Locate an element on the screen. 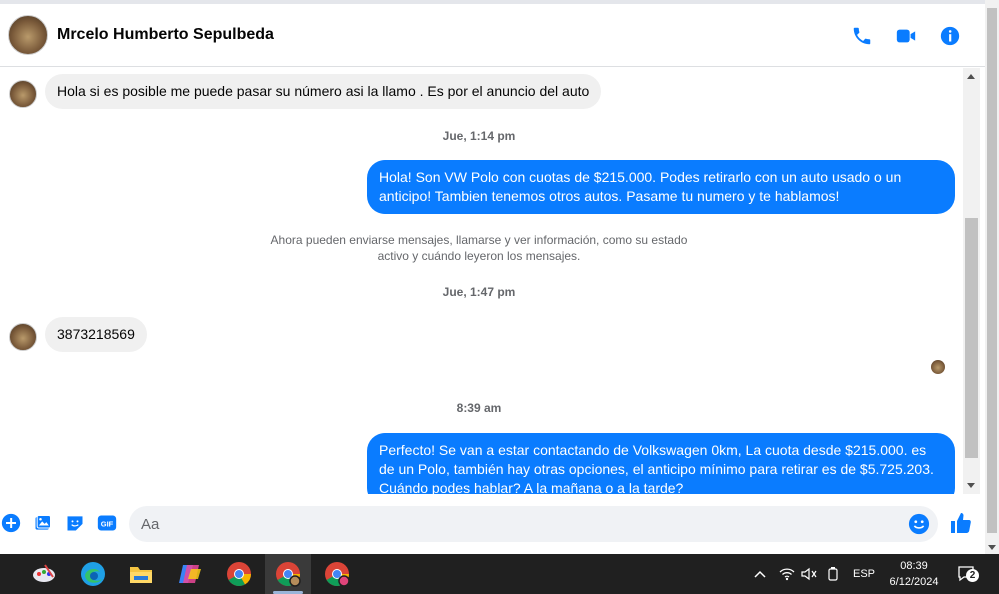 Image resolution: width=999 pixels, height=594 pixels. scrollbar-thumb is located at coordinates (971, 338).